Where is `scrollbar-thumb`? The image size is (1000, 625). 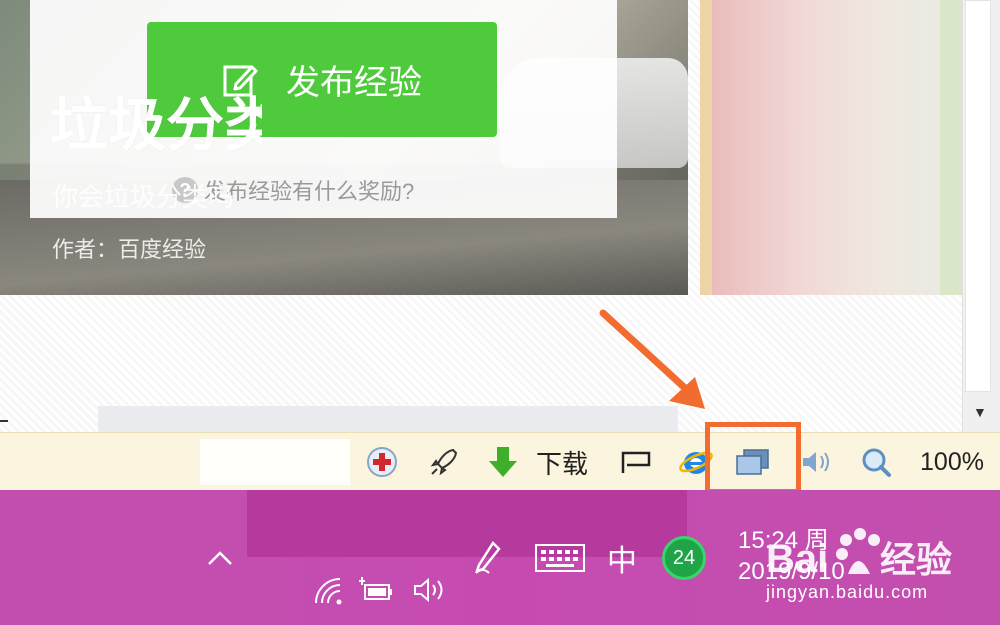
scrollbar-thumb is located at coordinates (978, 196).